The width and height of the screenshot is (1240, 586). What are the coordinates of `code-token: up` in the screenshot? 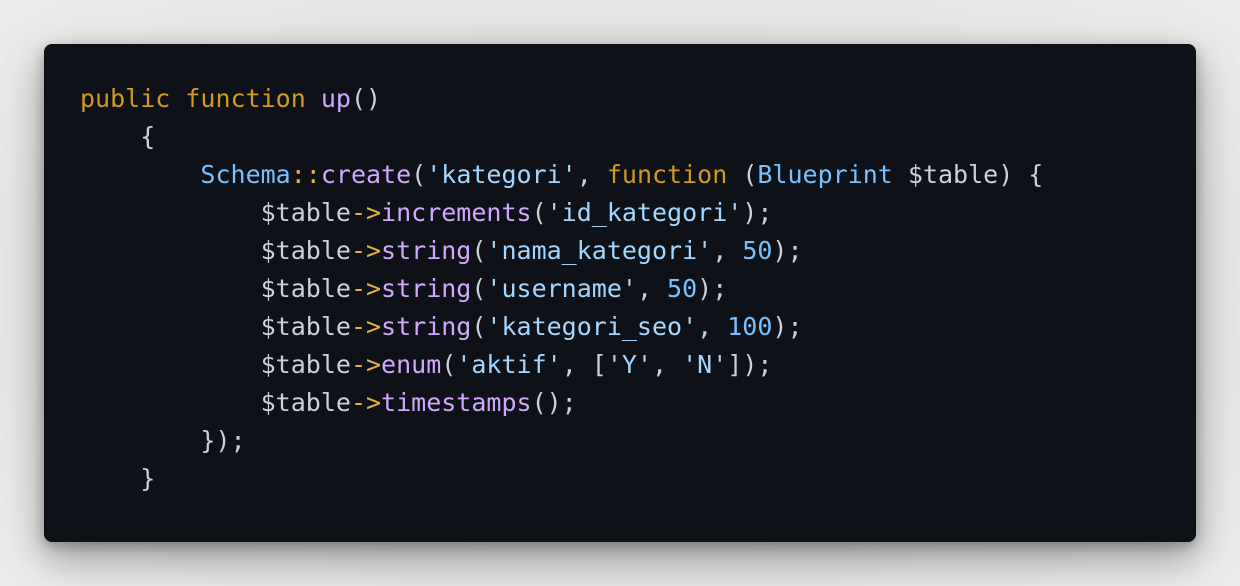 It's located at (335, 98).